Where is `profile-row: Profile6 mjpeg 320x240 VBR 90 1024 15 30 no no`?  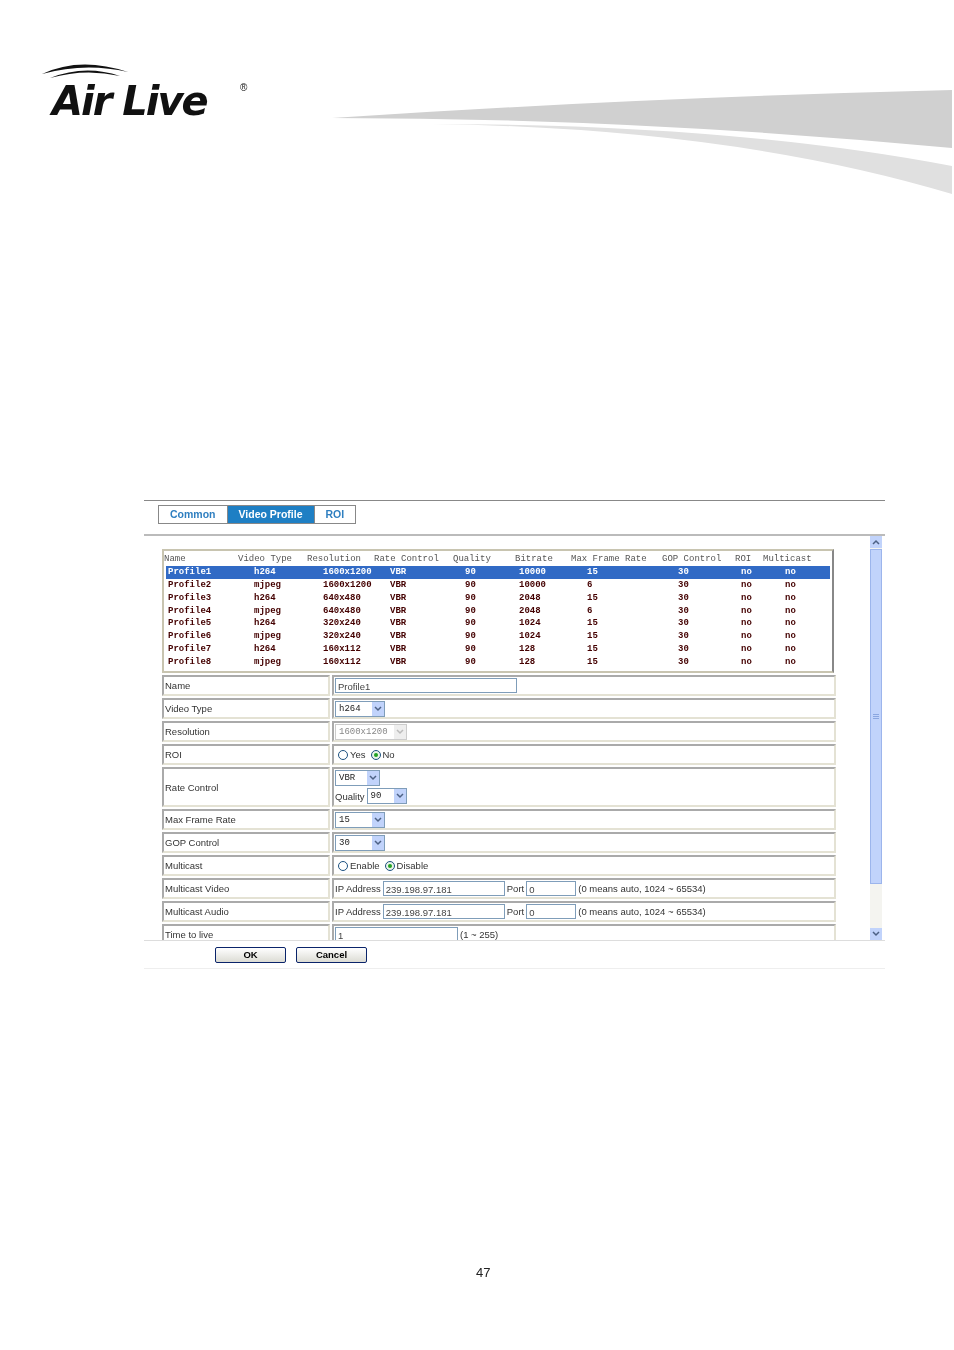 profile-row: Profile6 mjpeg 320x240 VBR 90 1024 15 30 no no is located at coordinates (498, 636).